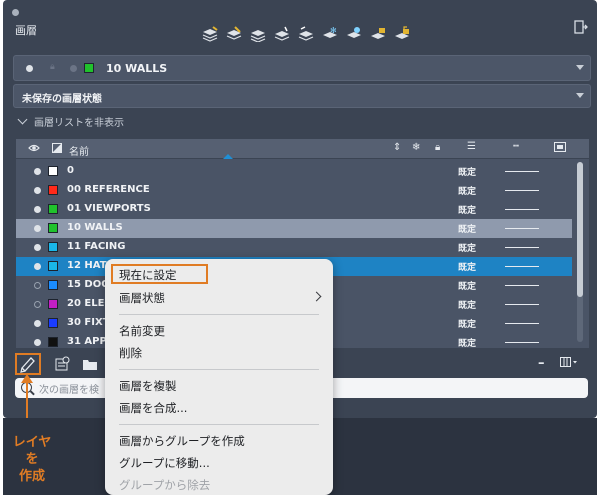  I want to click on new-layer-button, so click(28, 364).